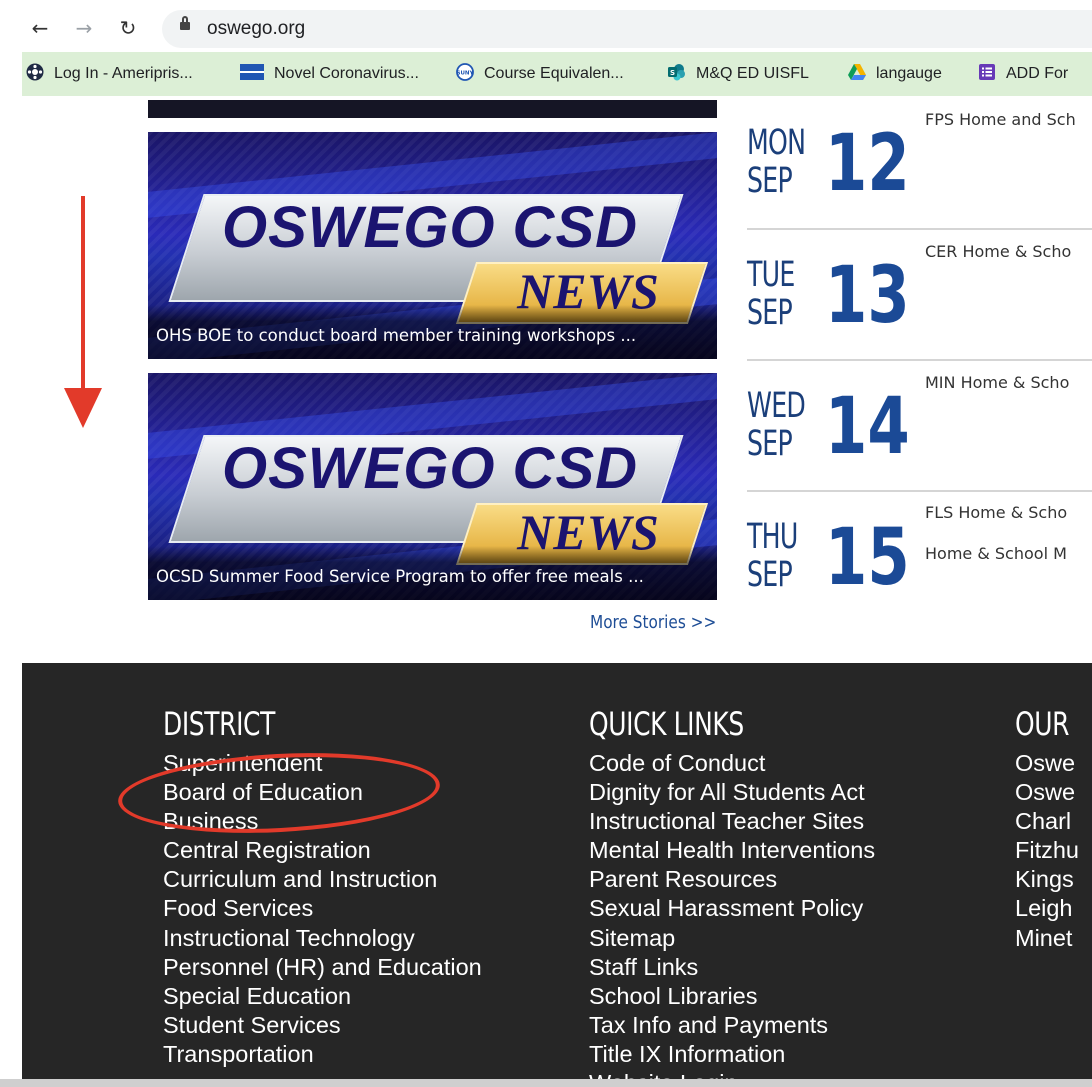 This screenshot has width=1092, height=1087. Describe the element at coordinates (322, 879) in the screenshot. I see `footer-link: Curriculum and Instruction` at that location.